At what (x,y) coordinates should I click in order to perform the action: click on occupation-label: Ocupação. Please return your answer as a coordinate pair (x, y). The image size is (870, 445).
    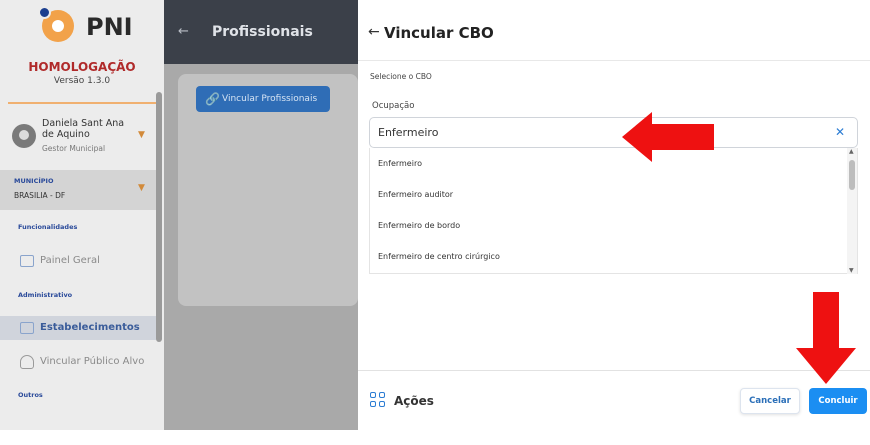
    Looking at the image, I should click on (393, 106).